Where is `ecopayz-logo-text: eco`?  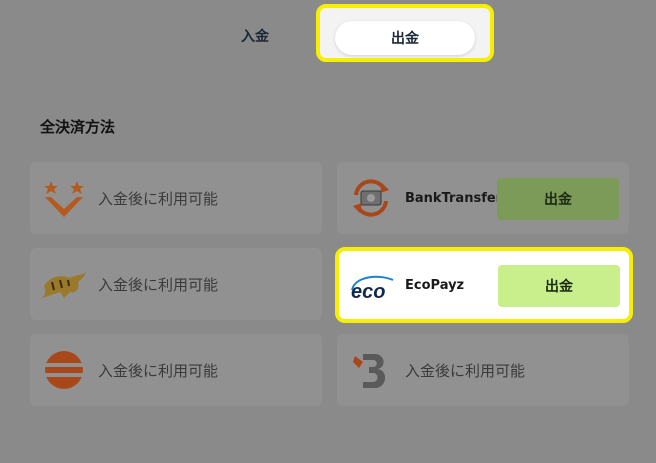
ecopayz-logo-text: eco is located at coordinates (368, 291).